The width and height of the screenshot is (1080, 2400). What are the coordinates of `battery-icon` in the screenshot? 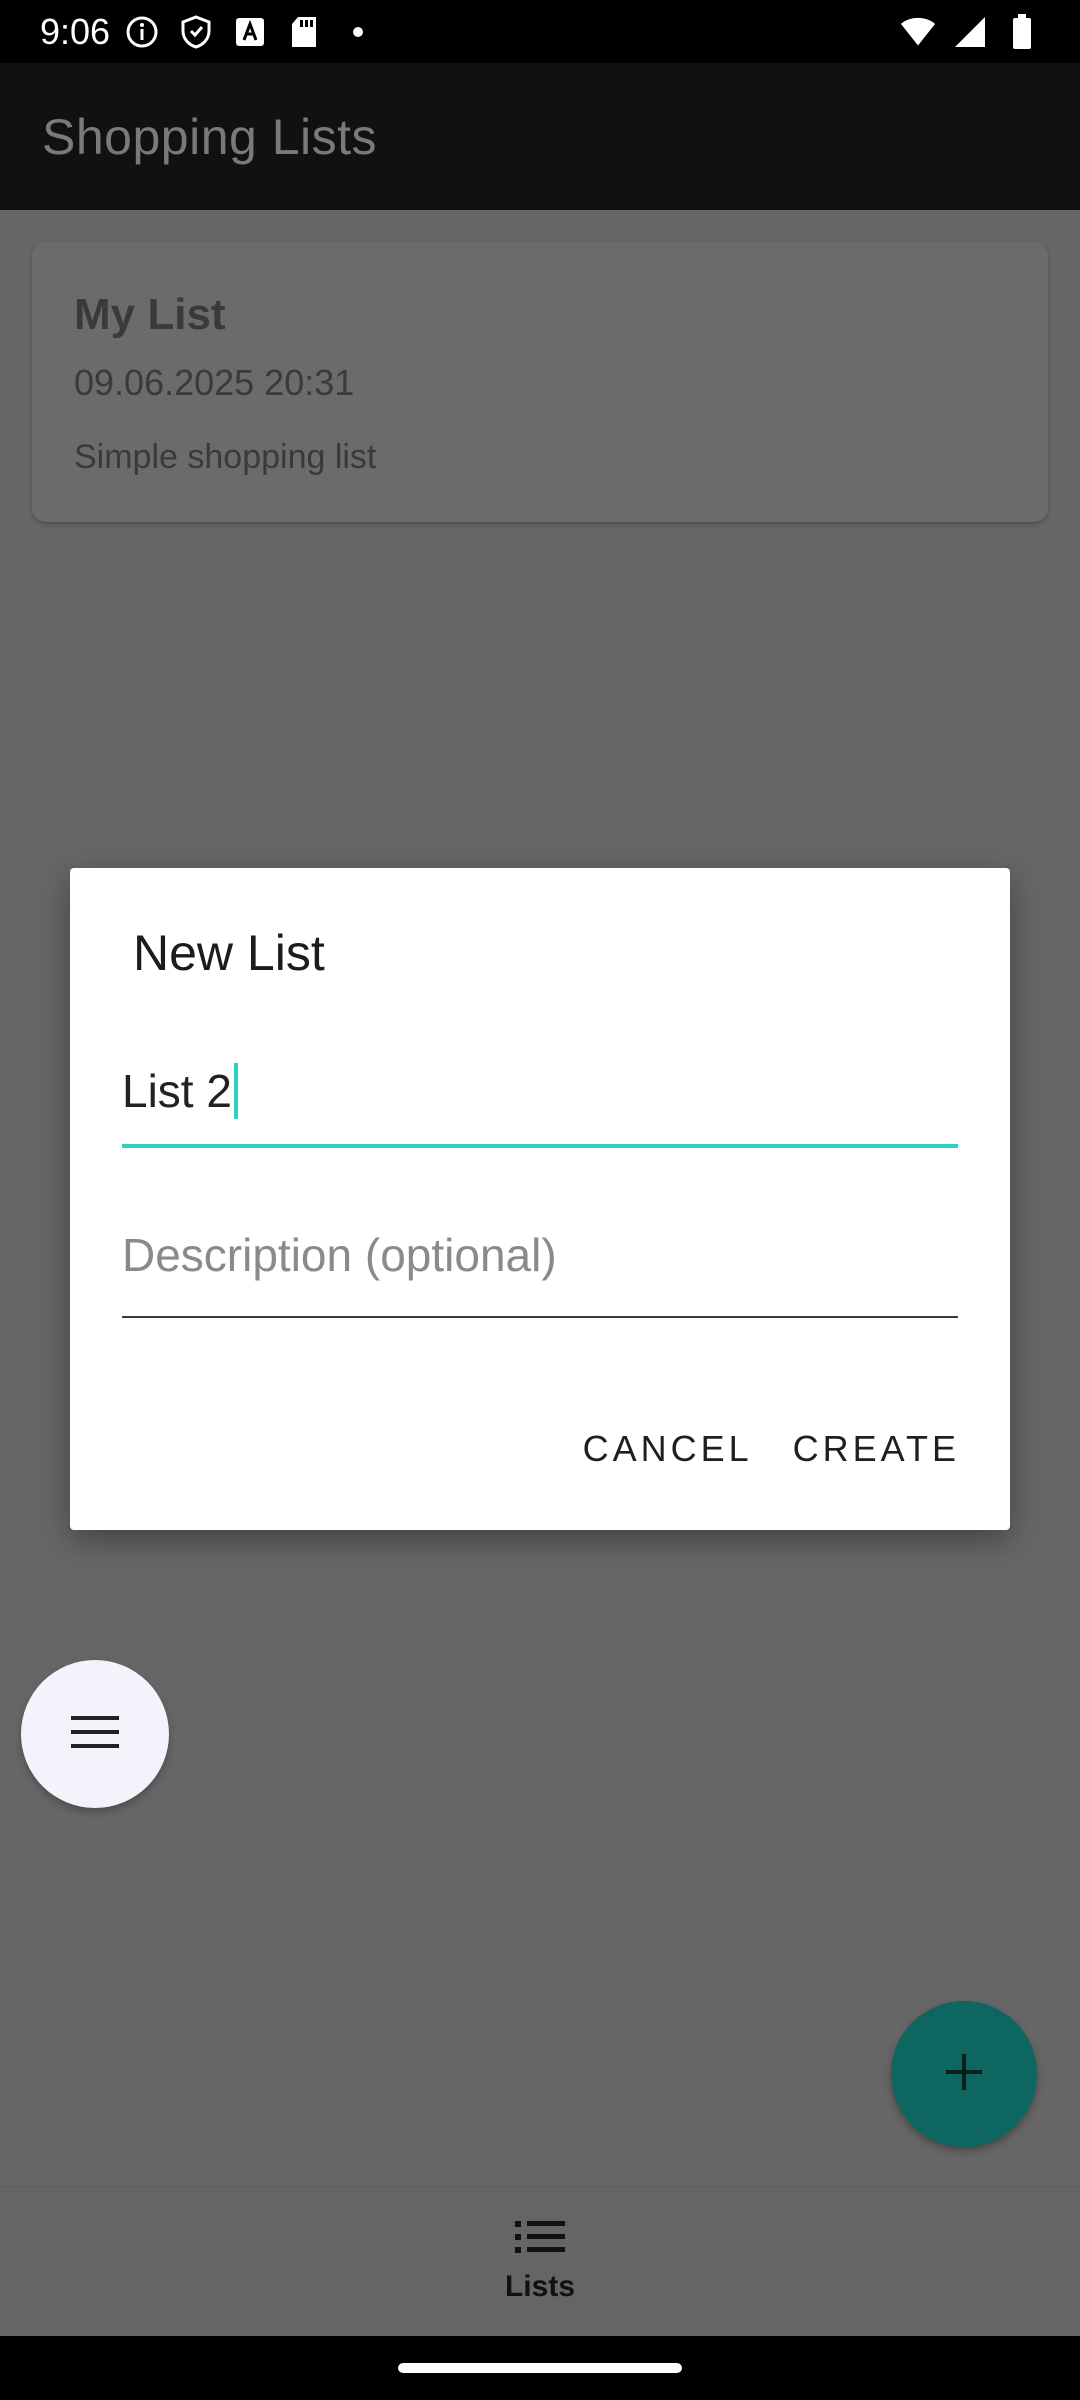 It's located at (1022, 31).